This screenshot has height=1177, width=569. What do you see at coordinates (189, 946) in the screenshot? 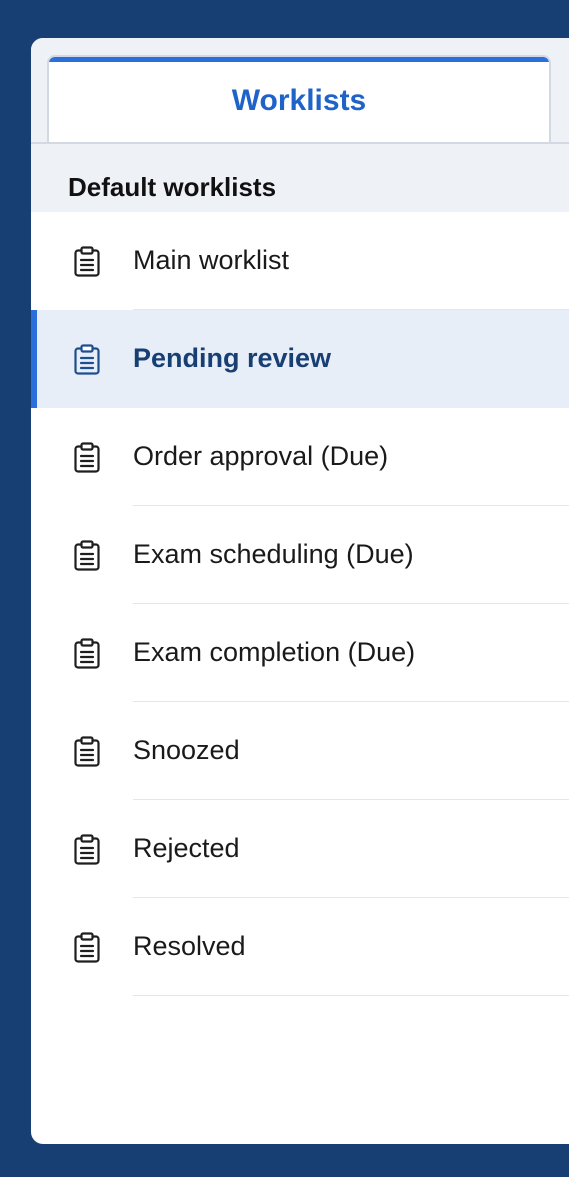
I see `worklist-item-label: Resolved` at bounding box center [189, 946].